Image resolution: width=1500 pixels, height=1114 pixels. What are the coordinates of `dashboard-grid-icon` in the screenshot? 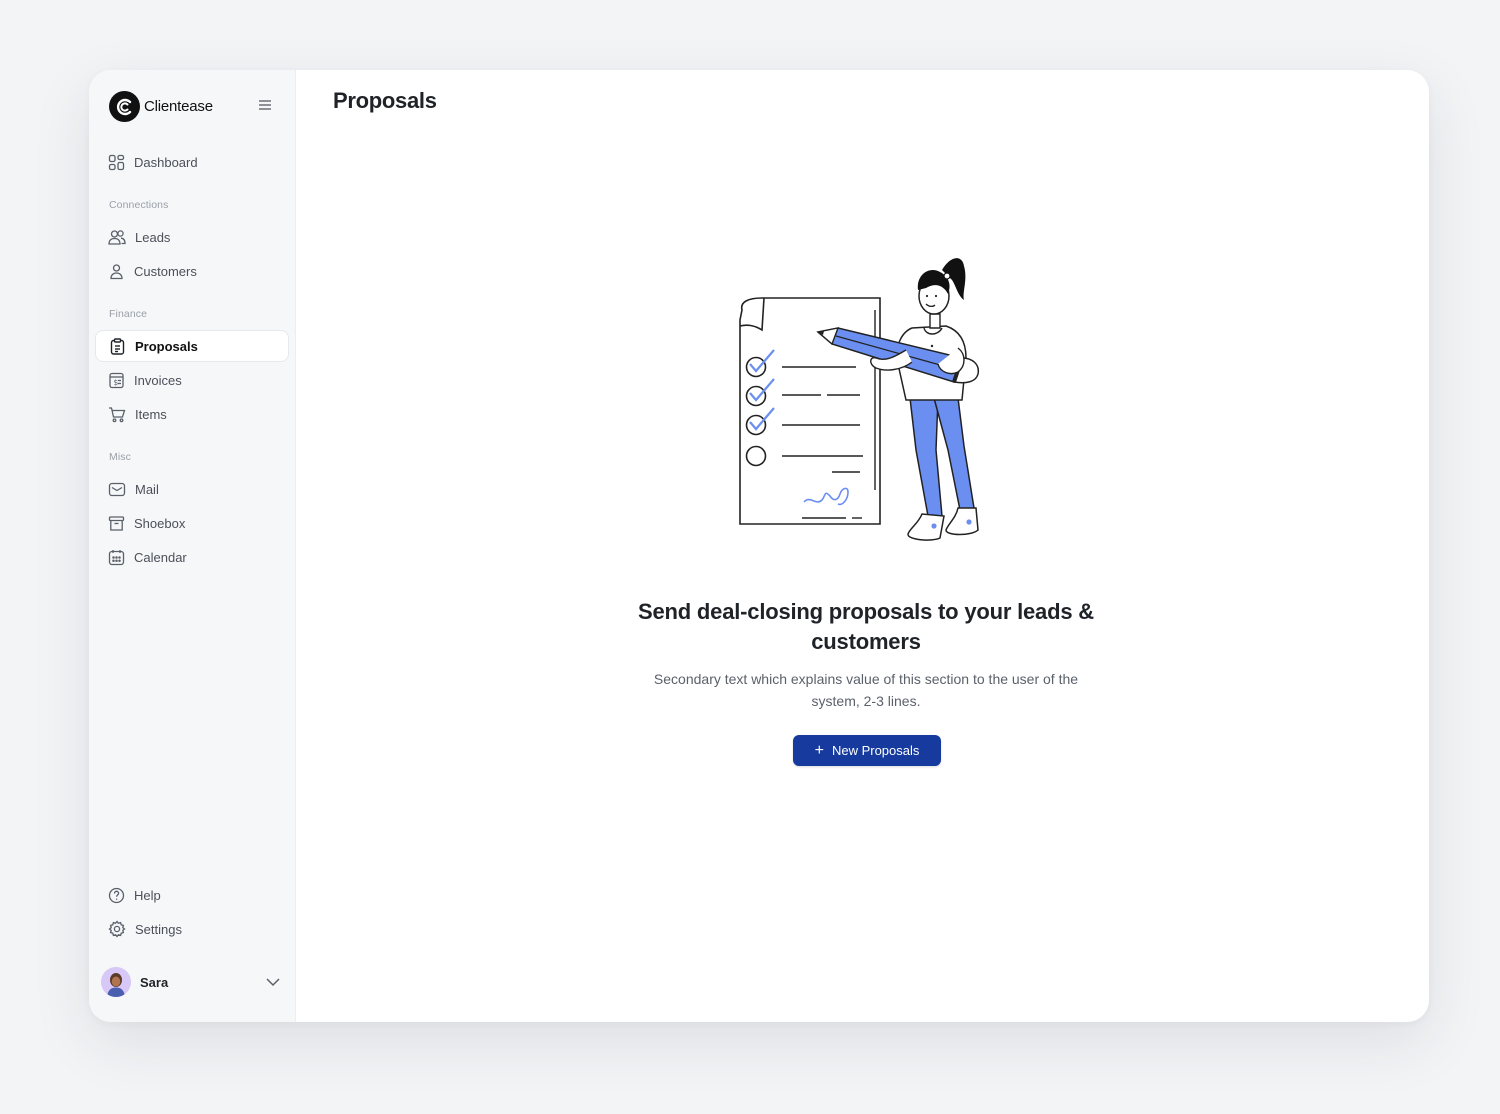 It's located at (116, 162).